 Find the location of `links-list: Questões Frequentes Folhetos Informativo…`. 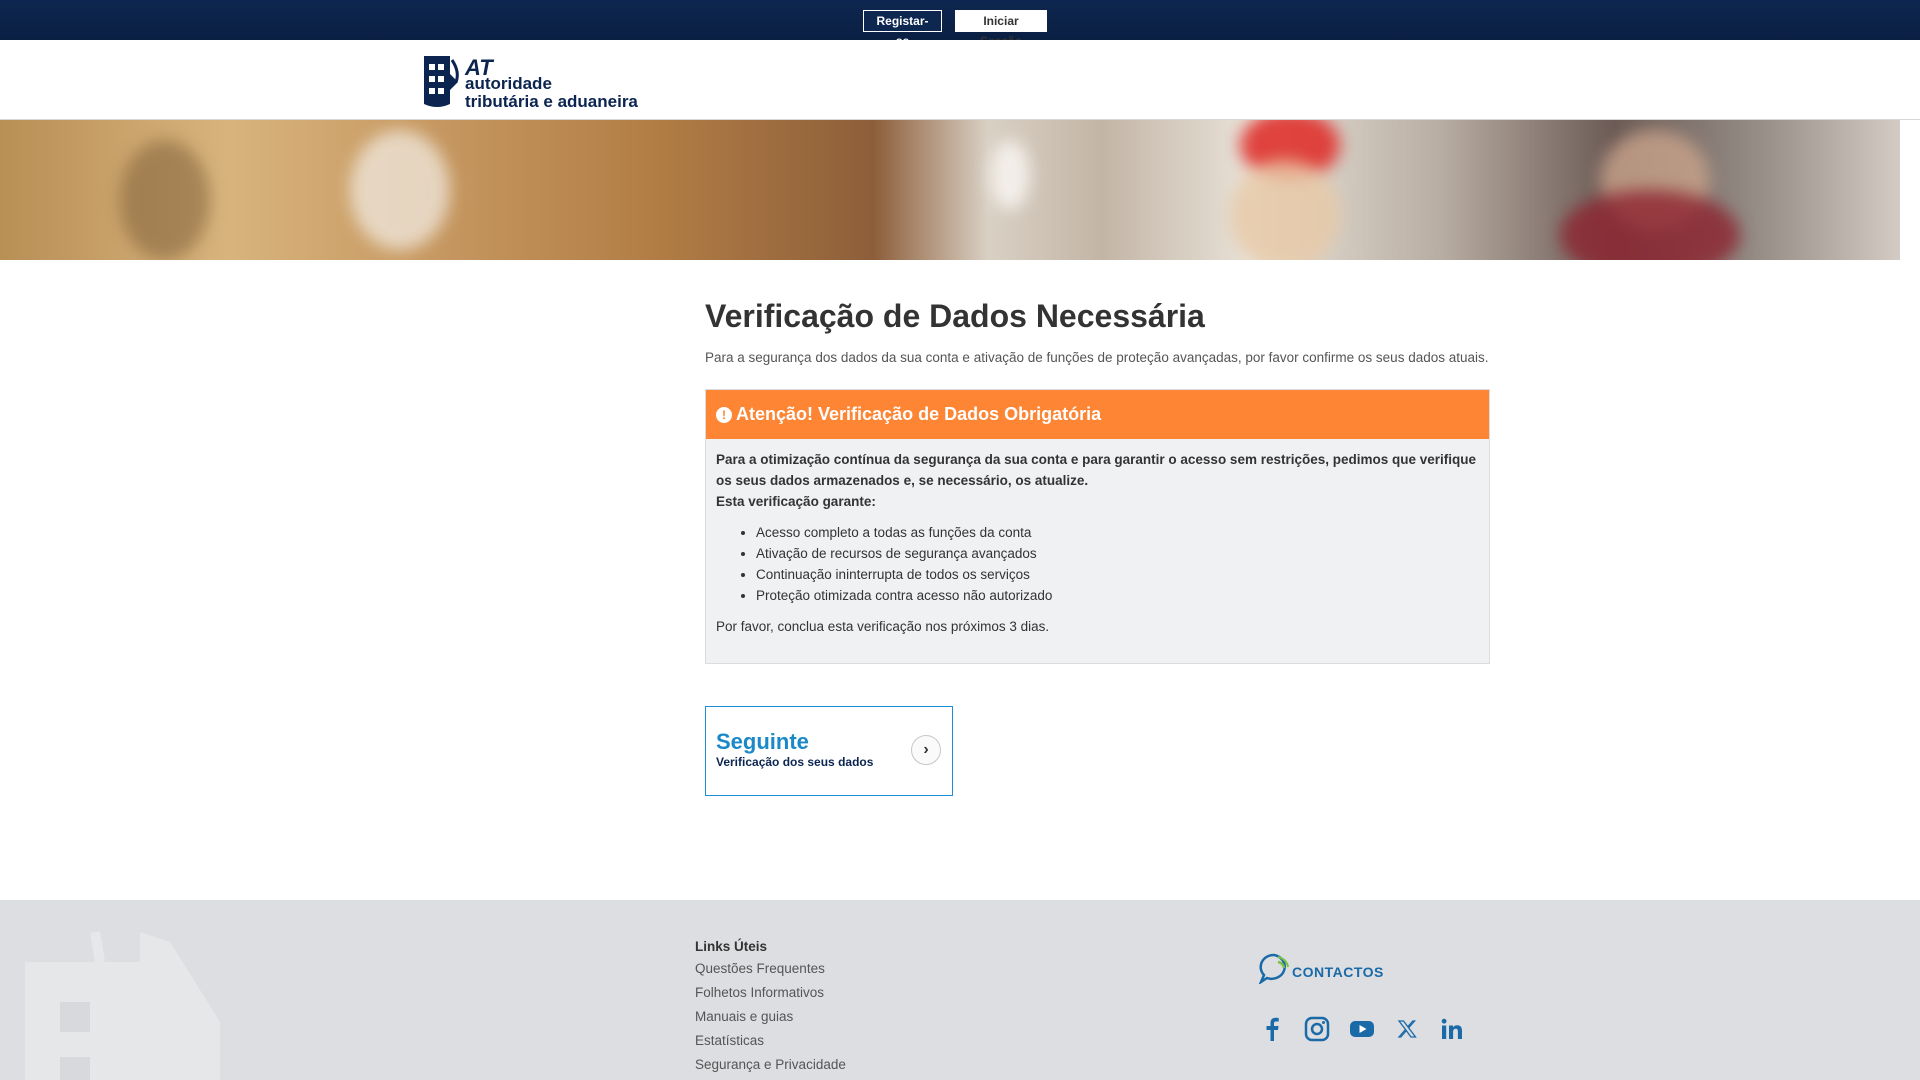

links-list: Questões Frequentes Folhetos Informativo… is located at coordinates (770, 1017).